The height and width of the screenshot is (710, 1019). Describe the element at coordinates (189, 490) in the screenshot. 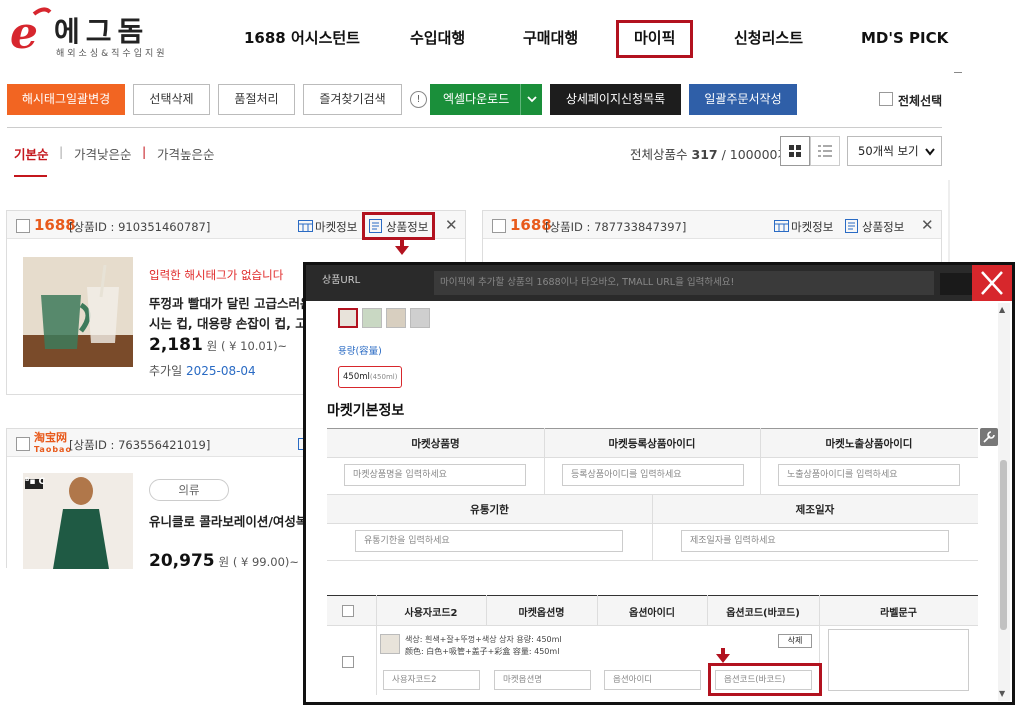

I see `category-tag: 의류` at that location.